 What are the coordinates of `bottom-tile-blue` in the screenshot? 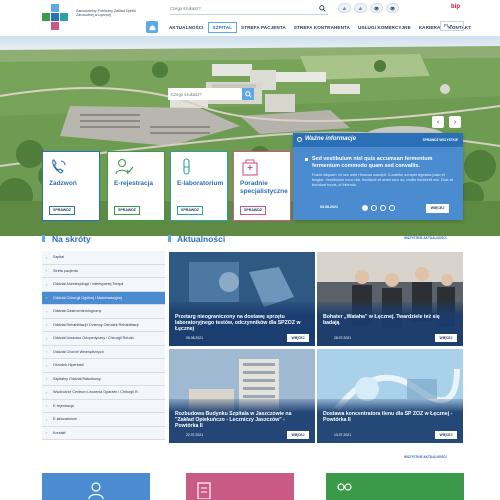 It's located at (96, 486).